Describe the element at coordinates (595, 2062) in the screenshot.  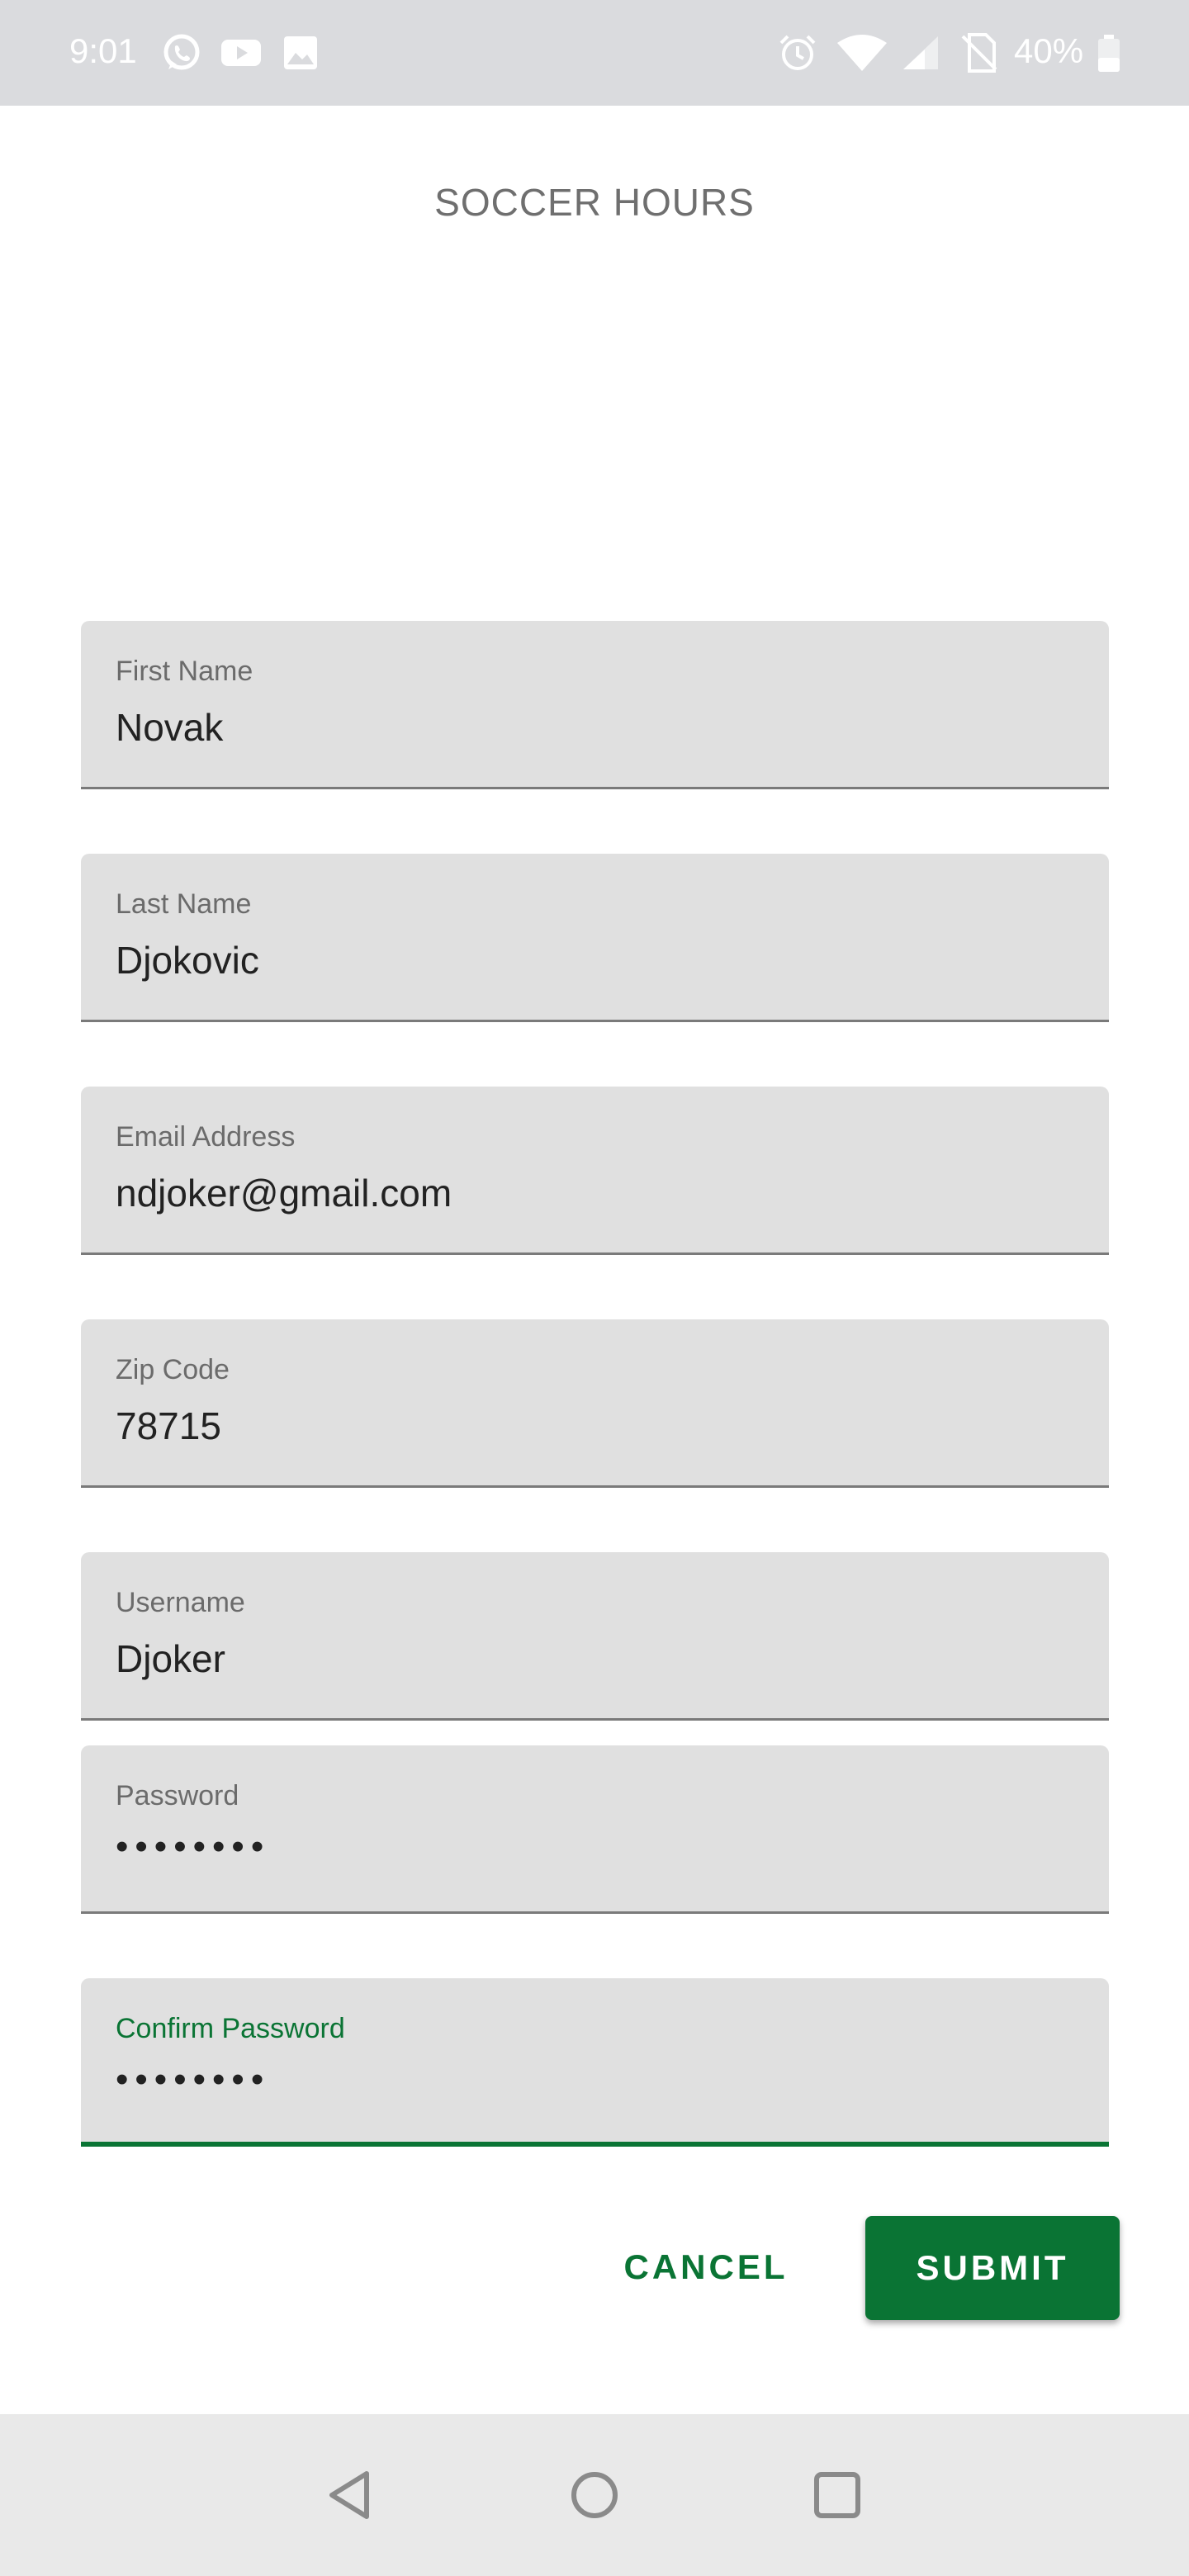
I see `confirm-password-field: Confirm Password ••••••••` at that location.